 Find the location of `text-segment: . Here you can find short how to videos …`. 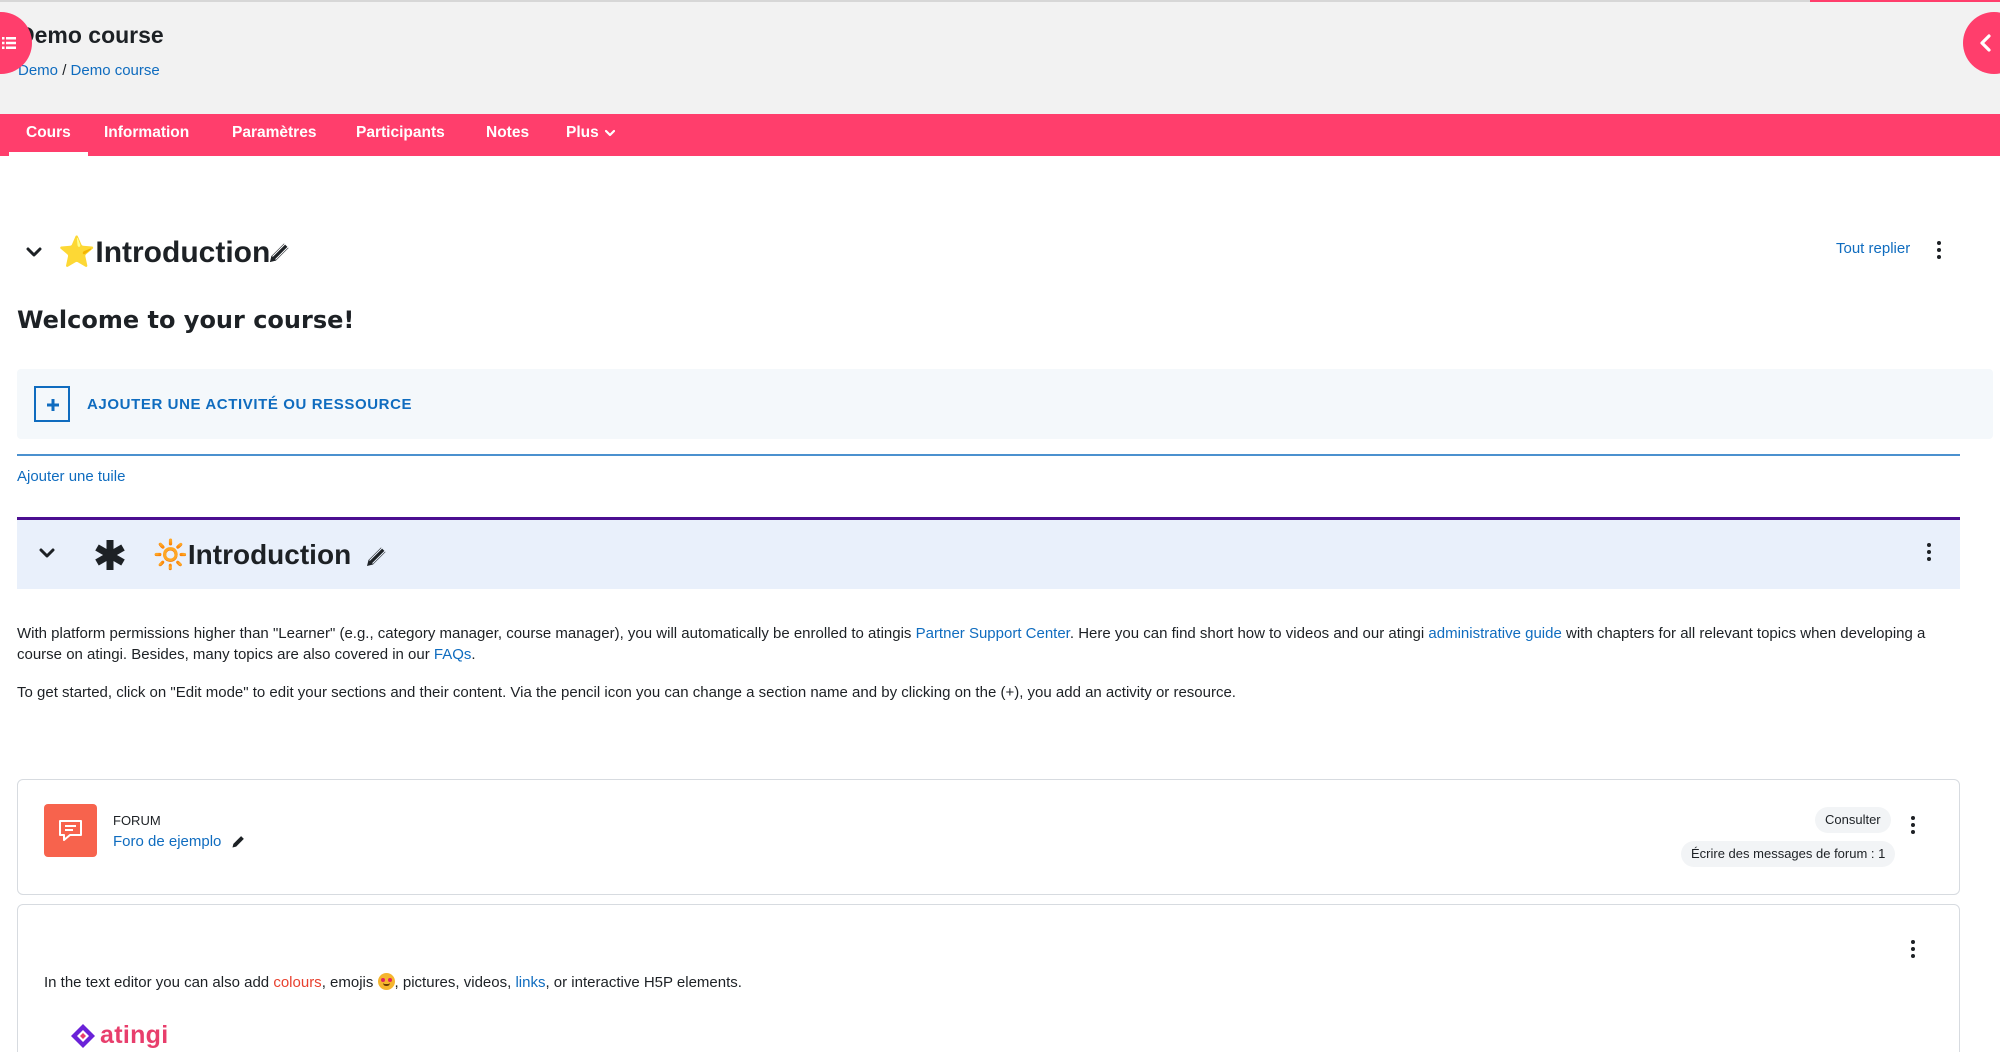

text-segment: . Here you can find short how to videos … is located at coordinates (1249, 633).